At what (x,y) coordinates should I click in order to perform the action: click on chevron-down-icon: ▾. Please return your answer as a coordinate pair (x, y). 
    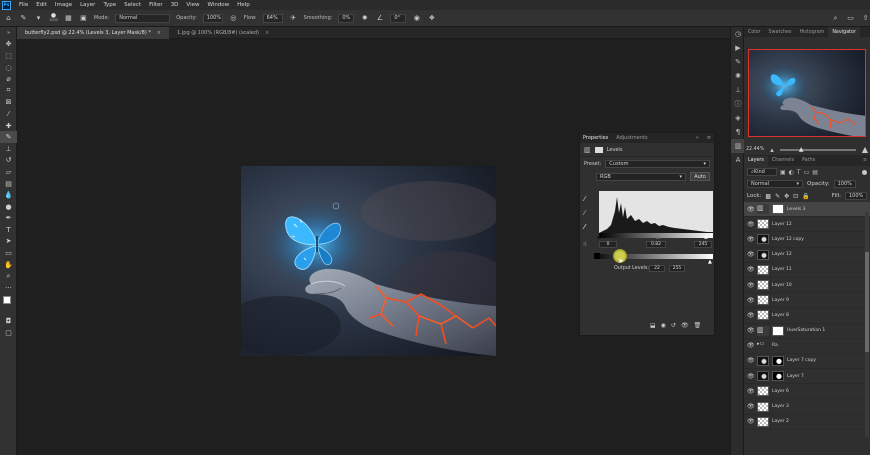
    Looking at the image, I should click on (38, 18).